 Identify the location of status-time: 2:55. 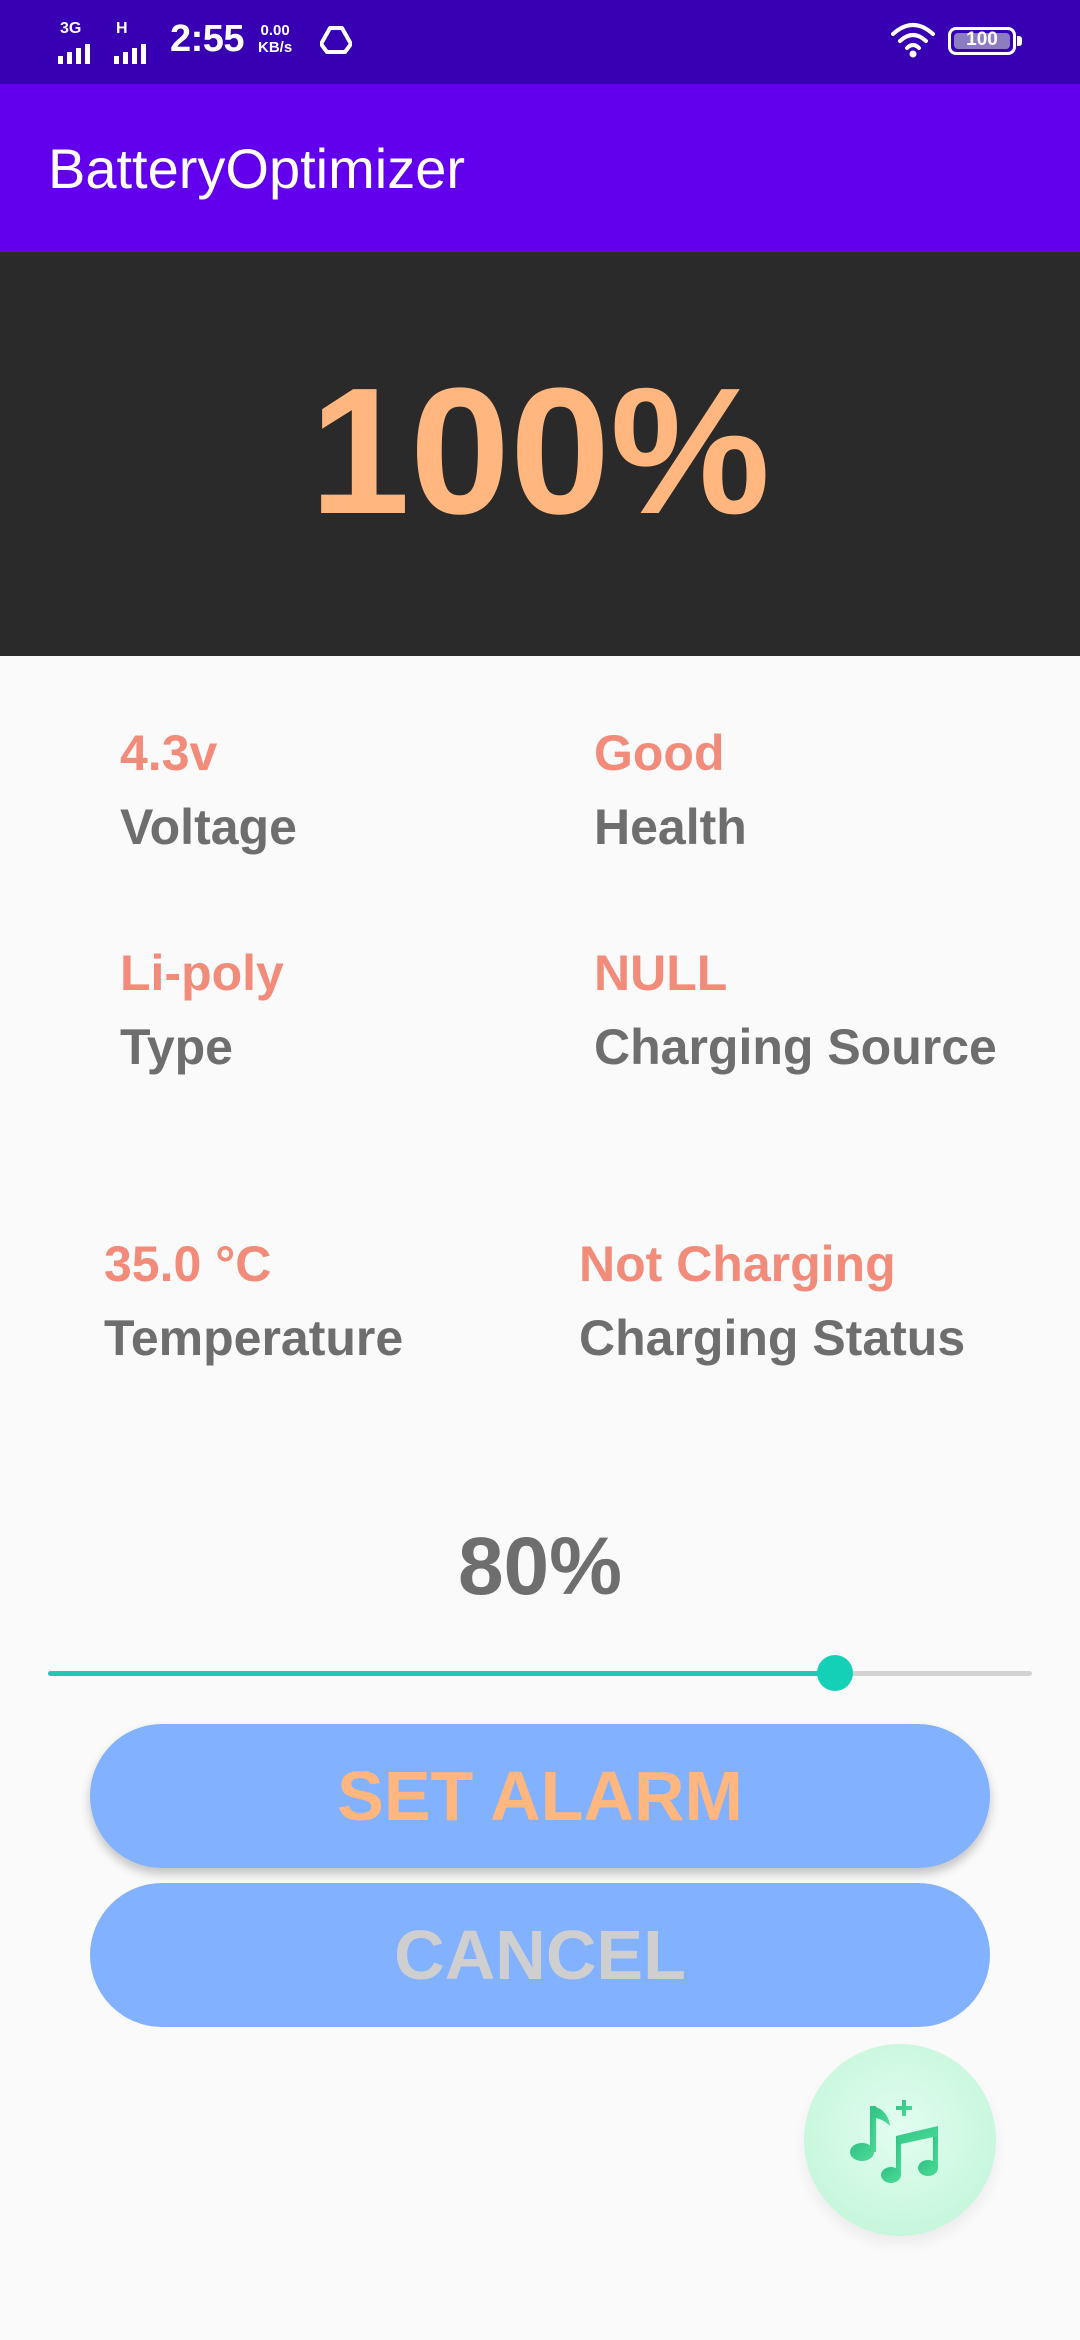
(207, 39).